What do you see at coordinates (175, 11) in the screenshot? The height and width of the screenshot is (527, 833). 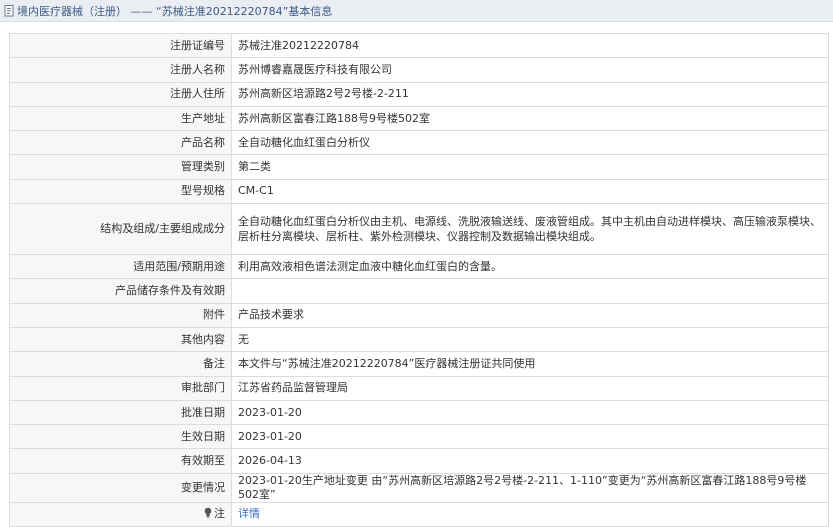 I see `page-title: 境内医疗器械（注册） —— “苏械注准20212220784”基本信息` at bounding box center [175, 11].